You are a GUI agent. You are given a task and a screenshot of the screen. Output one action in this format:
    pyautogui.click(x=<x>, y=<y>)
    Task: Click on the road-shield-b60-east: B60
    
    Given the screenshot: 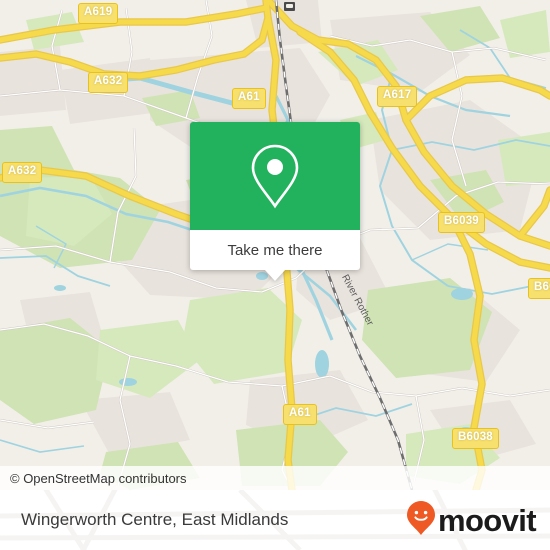 What is the action you would take?
    pyautogui.click(x=539, y=288)
    